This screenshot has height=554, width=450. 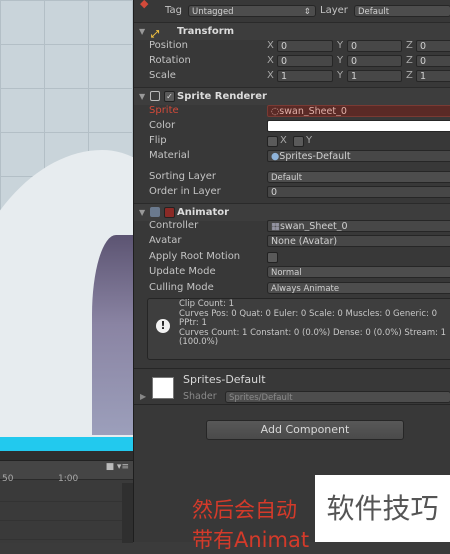 What do you see at coordinates (433, 76) in the screenshot?
I see `scale-z-field: 1` at bounding box center [433, 76].